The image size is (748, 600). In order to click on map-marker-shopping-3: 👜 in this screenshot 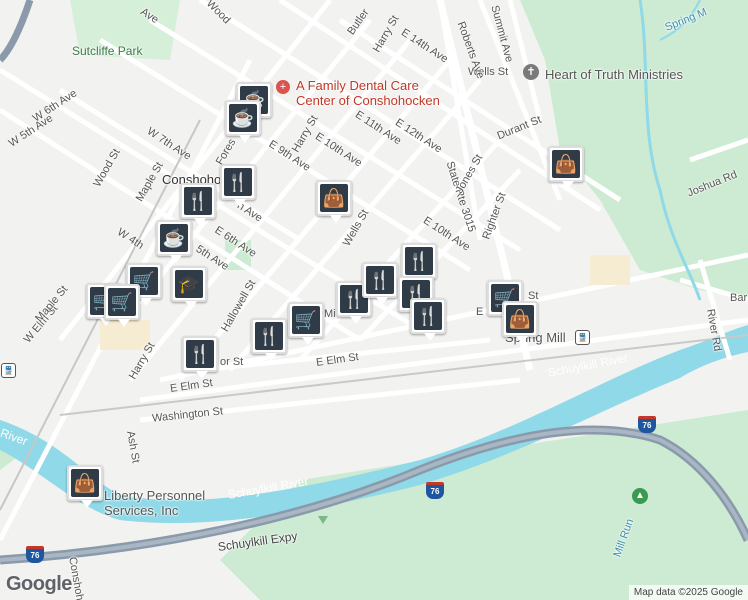, I will do `click(566, 167)`.